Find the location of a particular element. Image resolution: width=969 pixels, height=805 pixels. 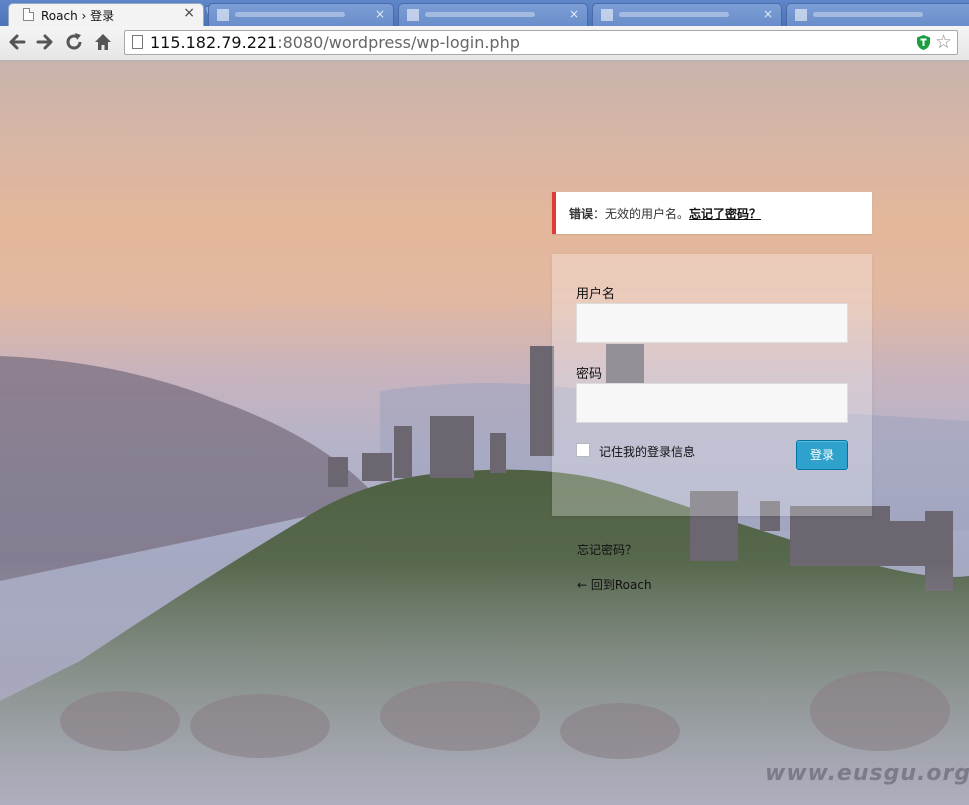

home-icon is located at coordinates (103, 42).